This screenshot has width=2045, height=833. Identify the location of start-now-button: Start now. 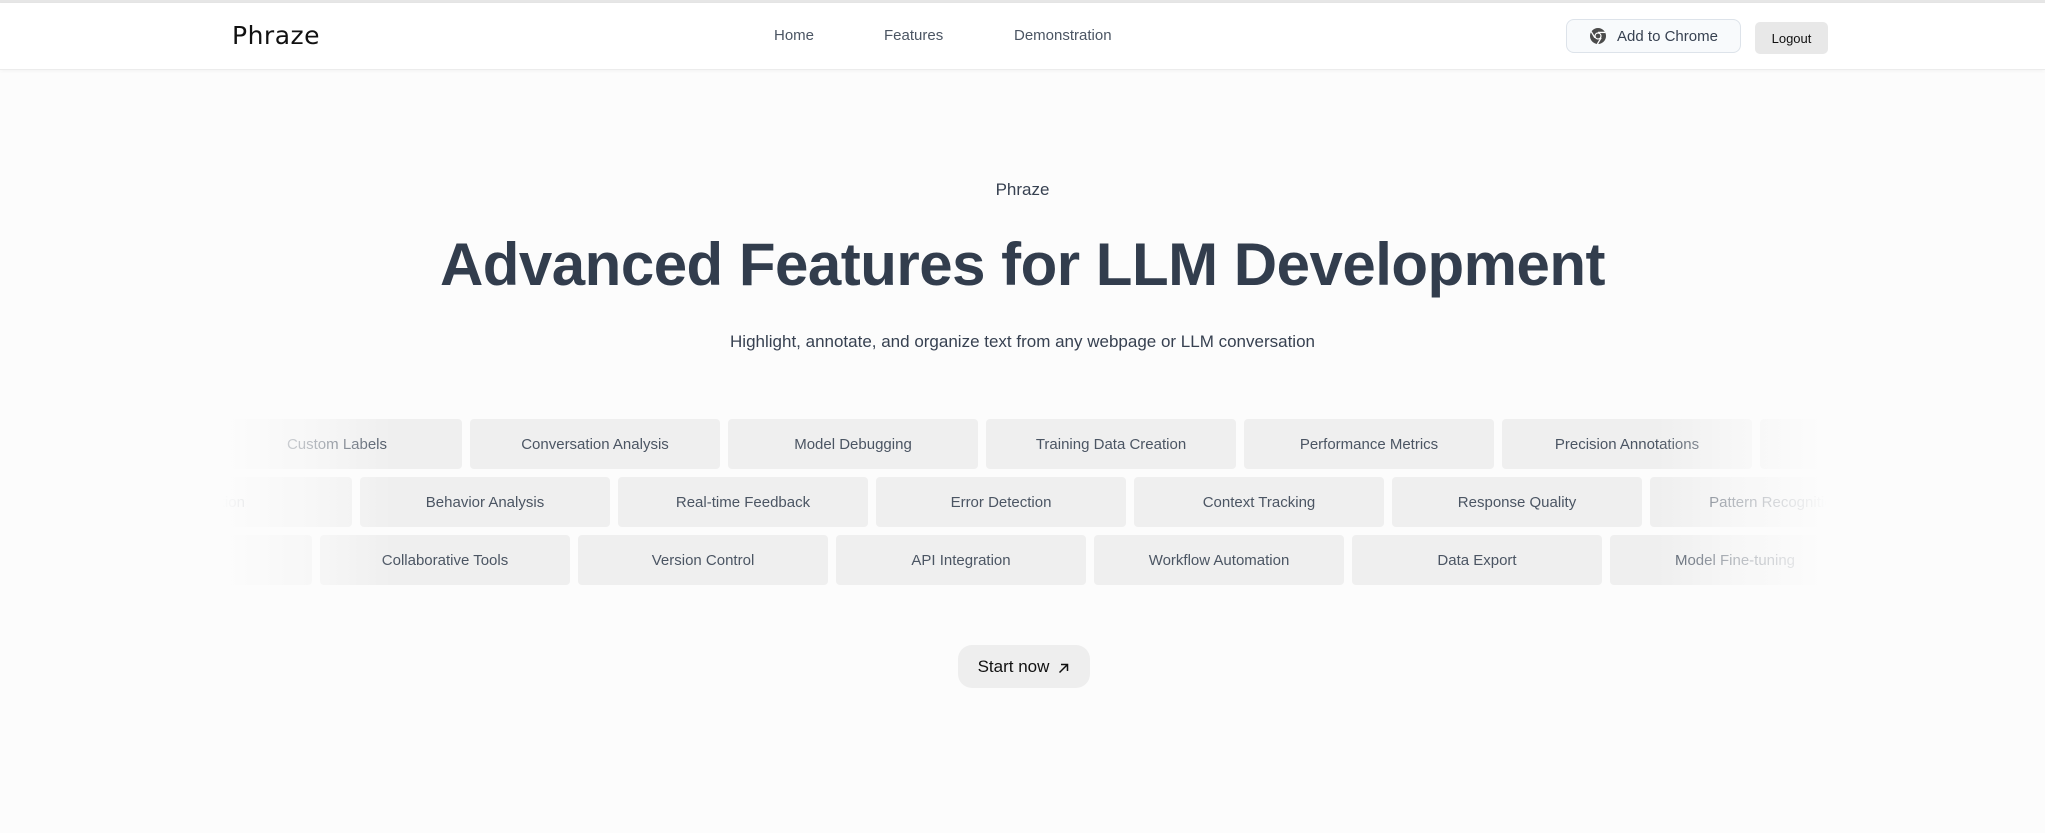
(1024, 666).